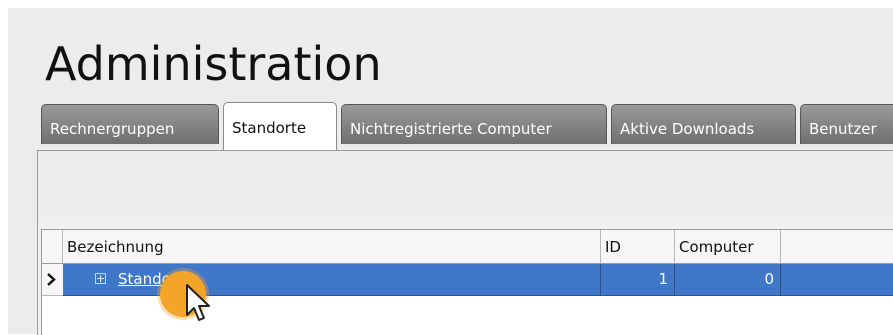 The width and height of the screenshot is (893, 335). What do you see at coordinates (638, 247) in the screenshot?
I see `column-header-id: ID` at bounding box center [638, 247].